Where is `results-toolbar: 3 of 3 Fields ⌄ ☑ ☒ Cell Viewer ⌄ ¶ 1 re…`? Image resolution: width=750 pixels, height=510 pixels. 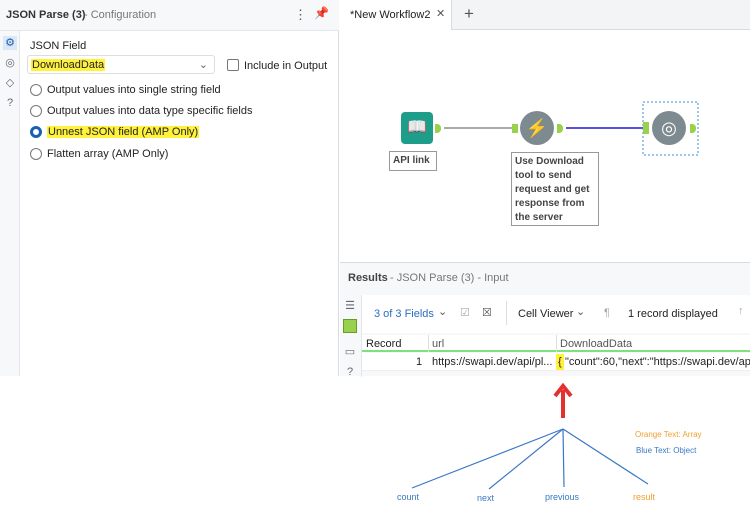 results-toolbar: 3 of 3 Fields ⌄ ☑ ☒ Cell Viewer ⌄ ¶ 1 re… is located at coordinates (556, 314).